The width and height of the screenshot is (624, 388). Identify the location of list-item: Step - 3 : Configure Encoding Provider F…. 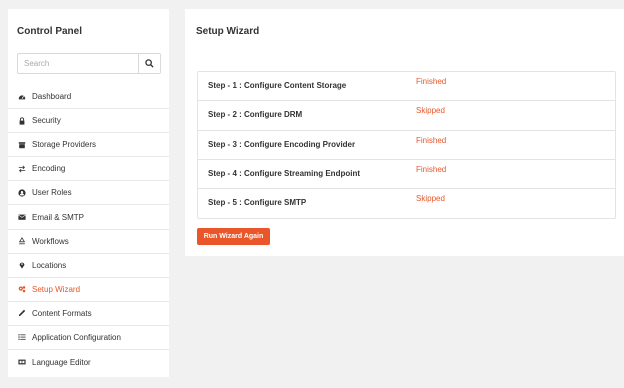
(406, 145).